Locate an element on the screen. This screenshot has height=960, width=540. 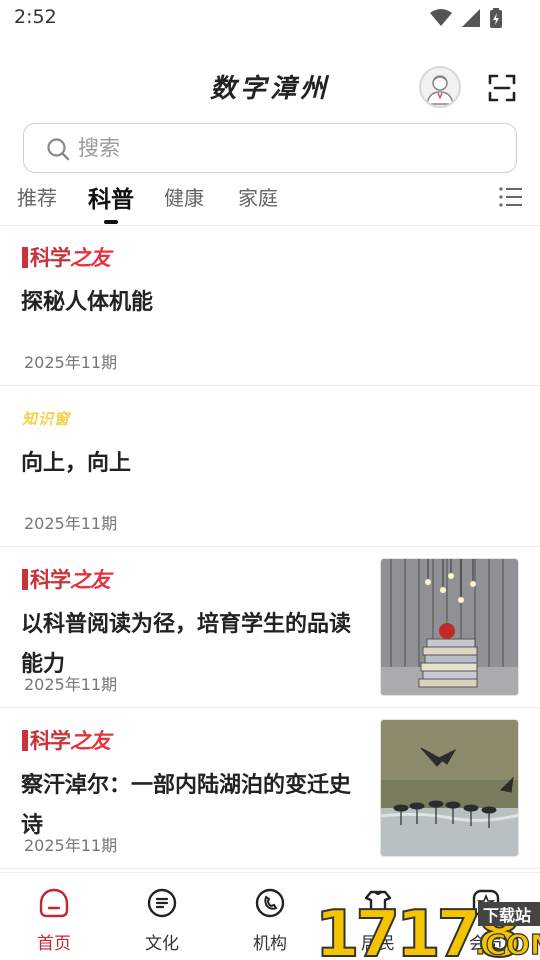
brand-logo-zhishi: 知识窗 is located at coordinates (46, 418).